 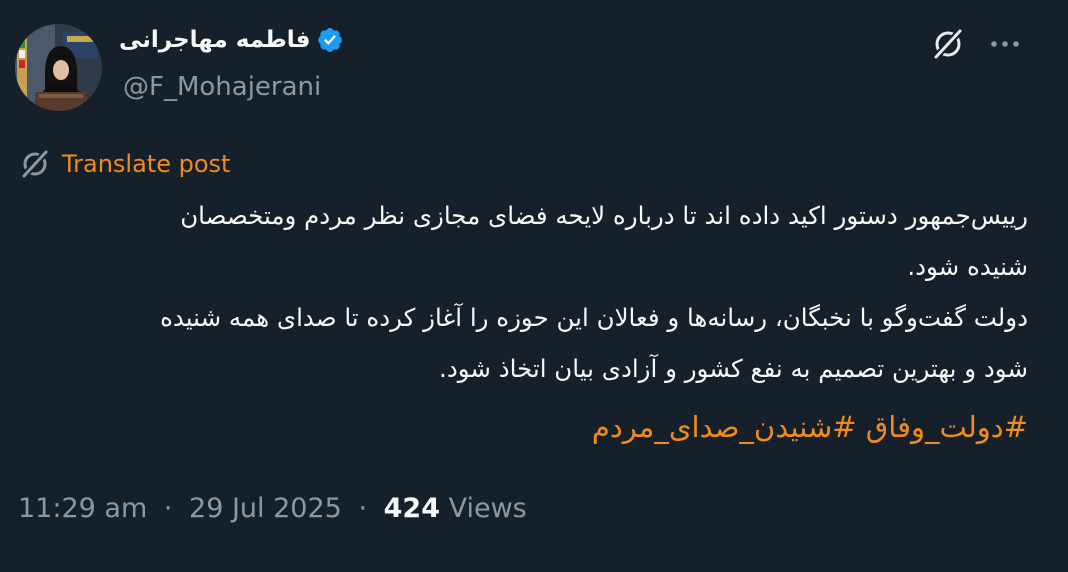 I want to click on post-meta: 11:29 am · 29 Jul 2025 · 424 Views, so click(x=272, y=508).